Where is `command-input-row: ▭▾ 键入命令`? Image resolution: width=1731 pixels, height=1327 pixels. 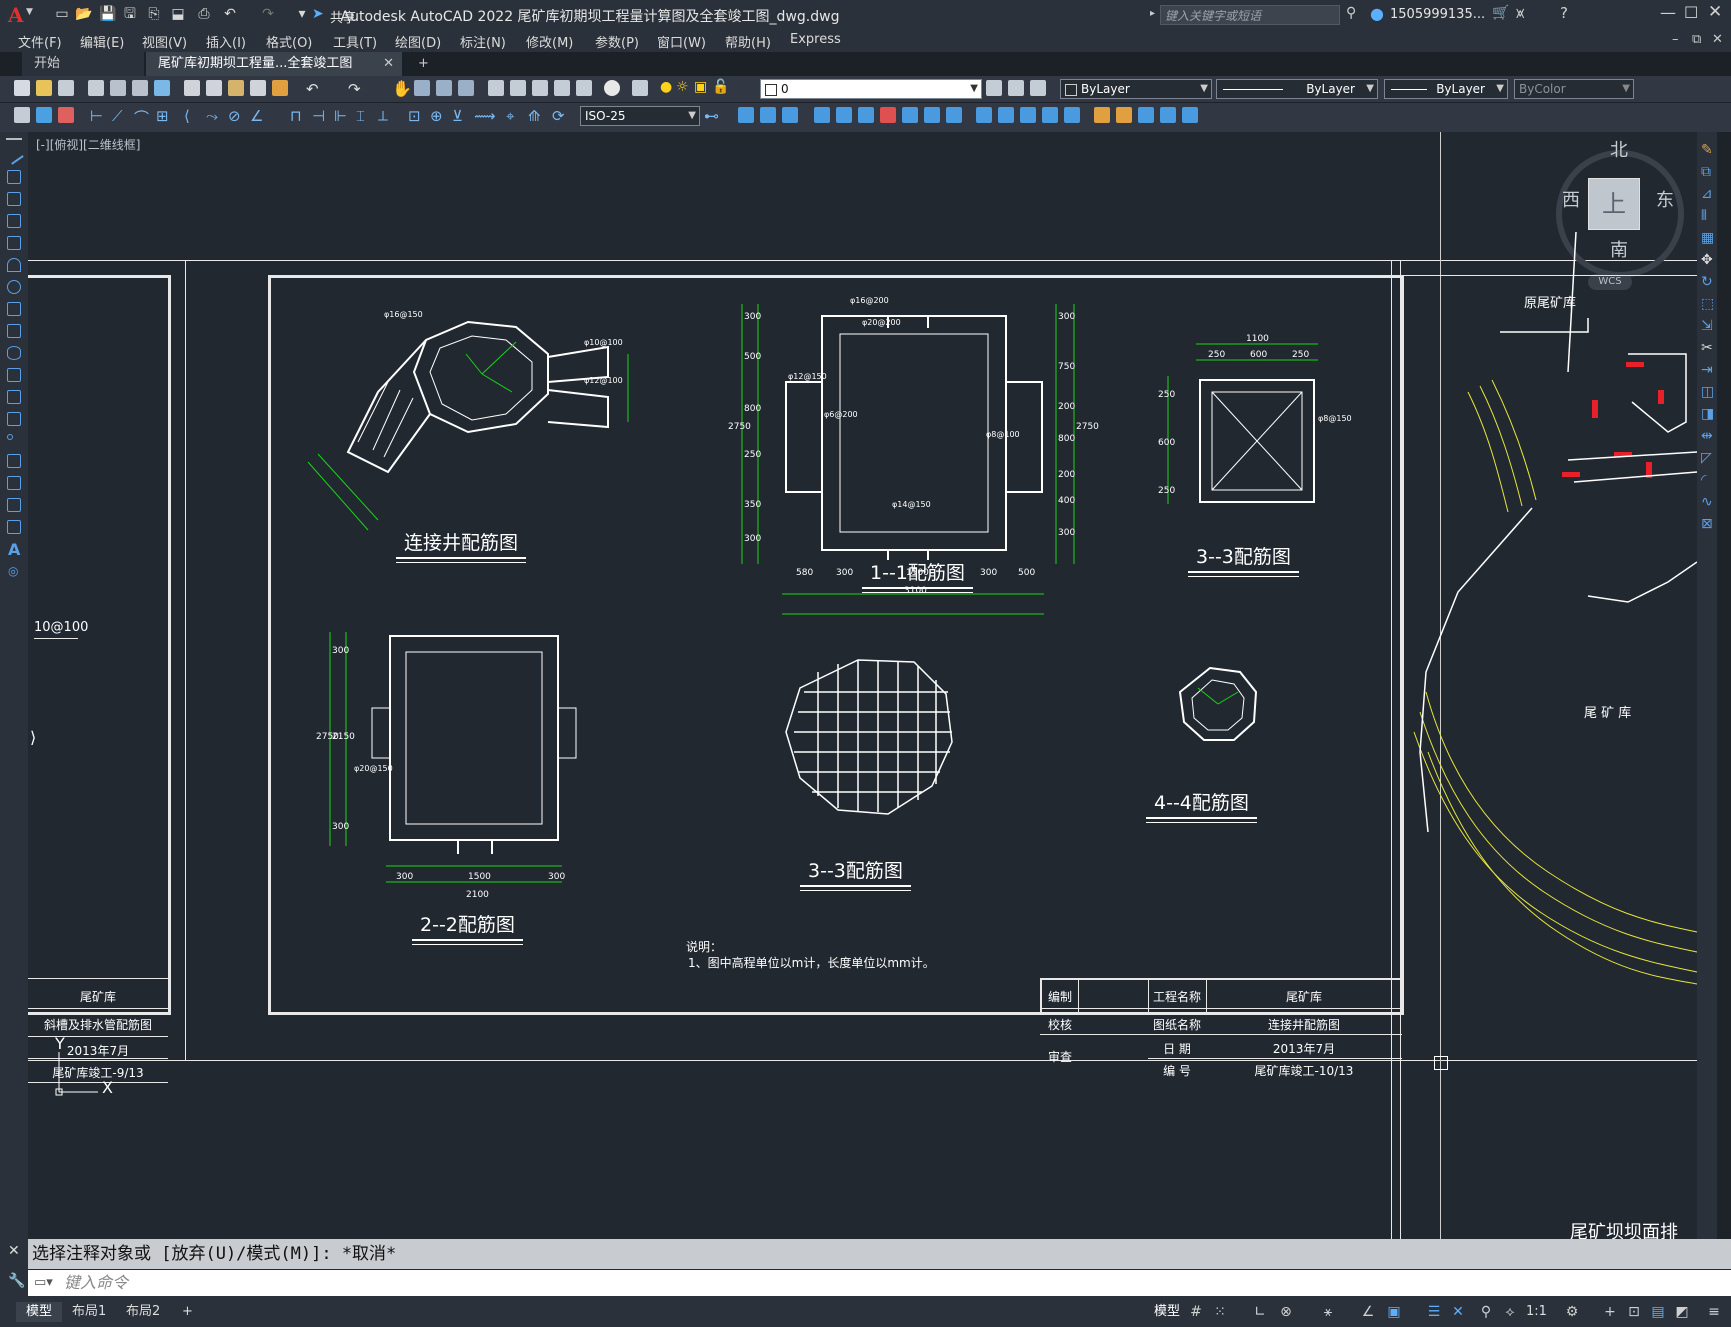
command-input-row: ▭▾ 键入命令 is located at coordinates (879, 1283).